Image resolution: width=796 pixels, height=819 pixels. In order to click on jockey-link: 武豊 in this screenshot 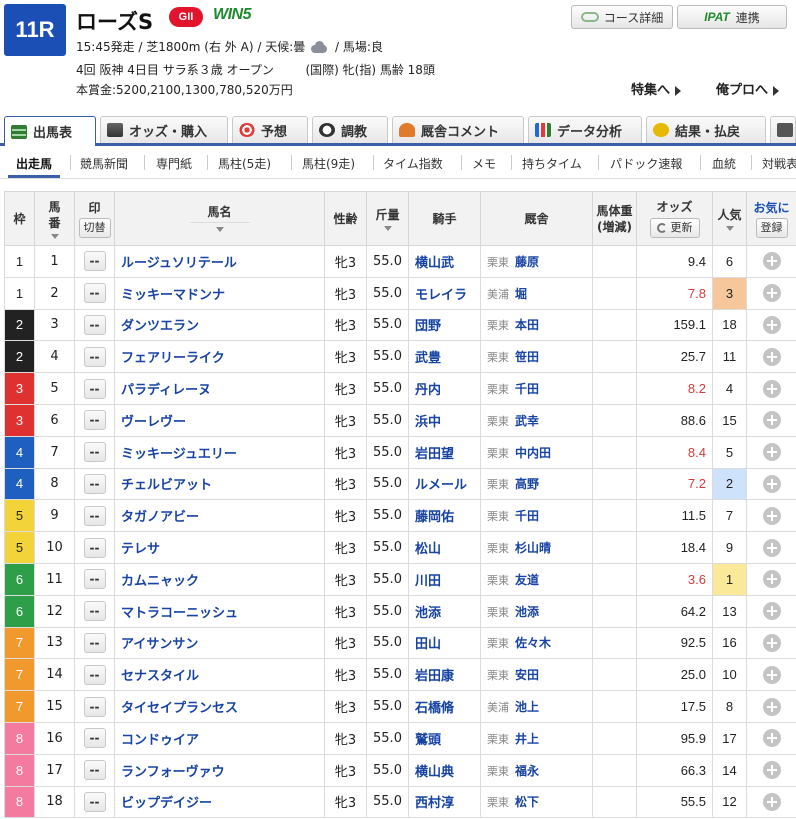, I will do `click(444, 357)`.